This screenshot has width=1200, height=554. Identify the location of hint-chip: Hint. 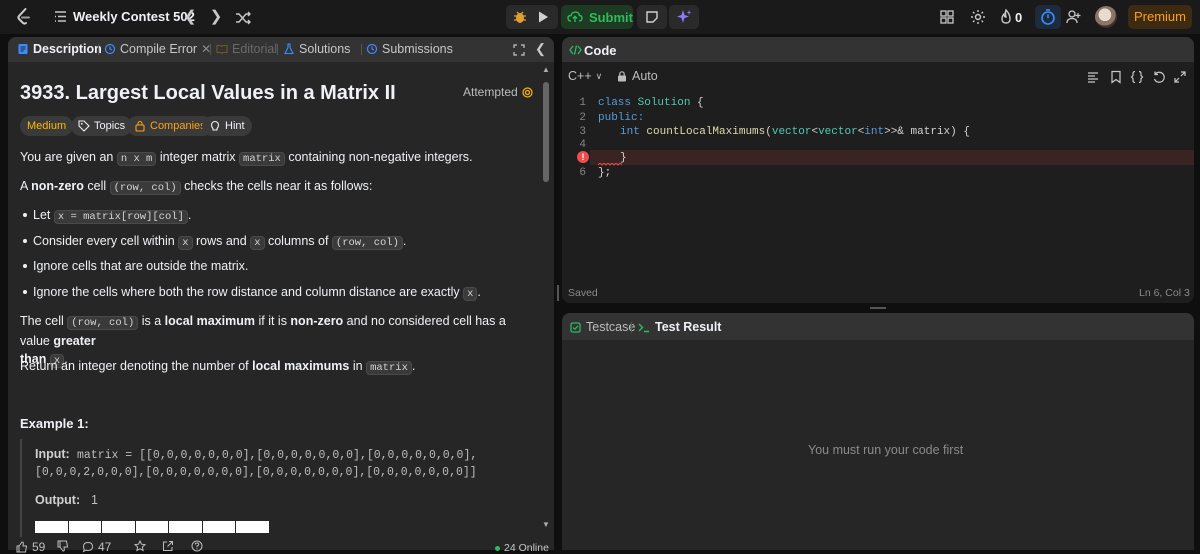
(227, 126).